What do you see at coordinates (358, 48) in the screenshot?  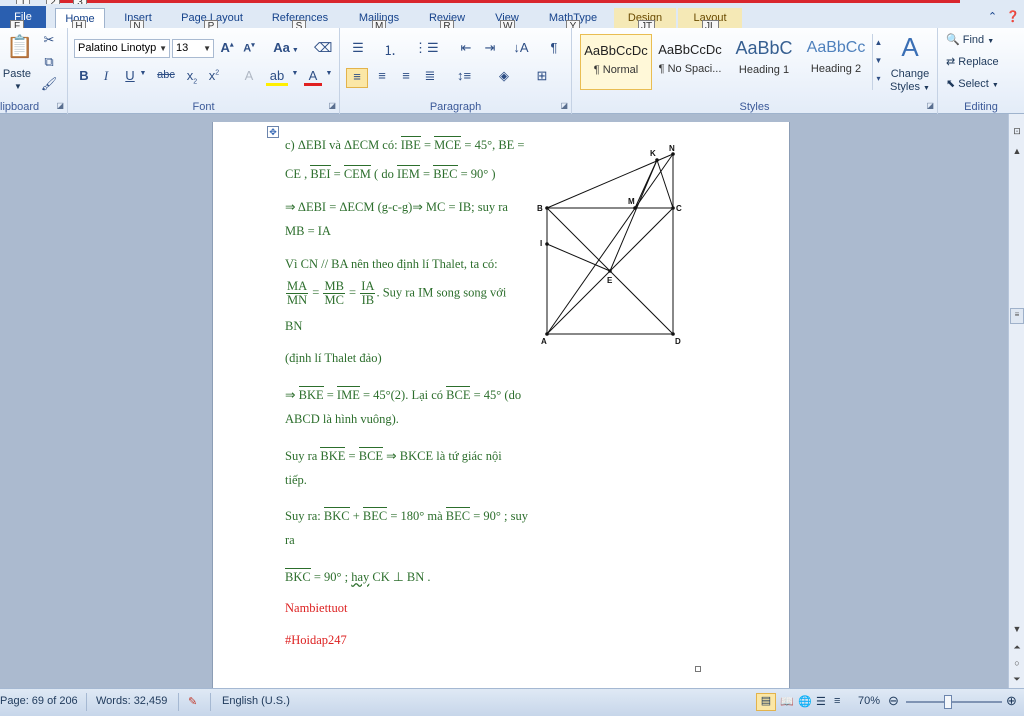 I see `bullets-icon: ☰` at bounding box center [358, 48].